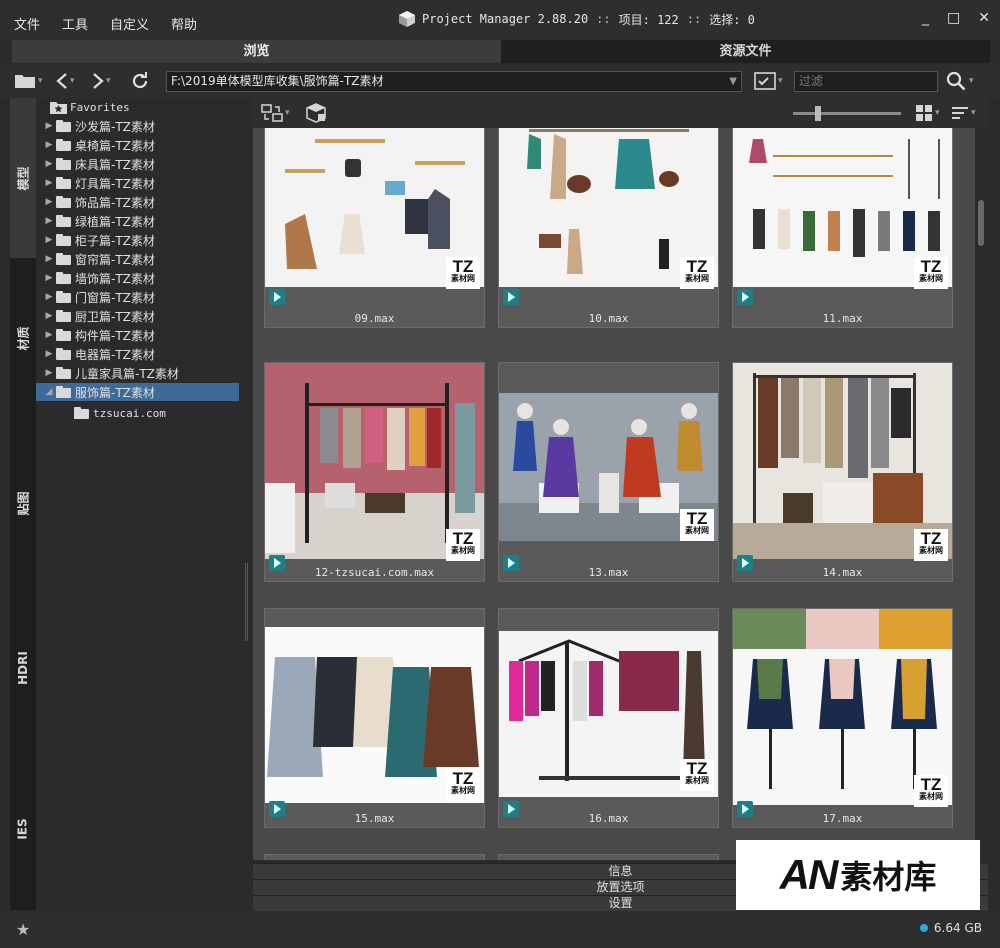 This screenshot has width=1000, height=948. What do you see at coordinates (454, 81) in the screenshot?
I see `path-field: F:\2019单体模型库收集\服饰篇-TZ素材 ▼` at bounding box center [454, 81].